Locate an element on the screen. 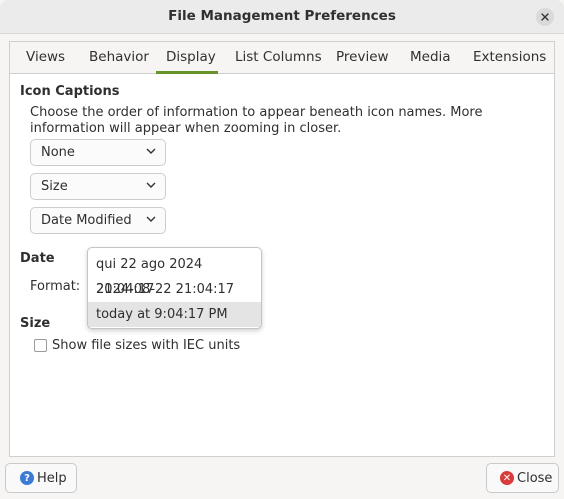 This screenshot has width=564, height=499. date-format-option: qui 22 ago 2024 21:04:17 is located at coordinates (174, 274).